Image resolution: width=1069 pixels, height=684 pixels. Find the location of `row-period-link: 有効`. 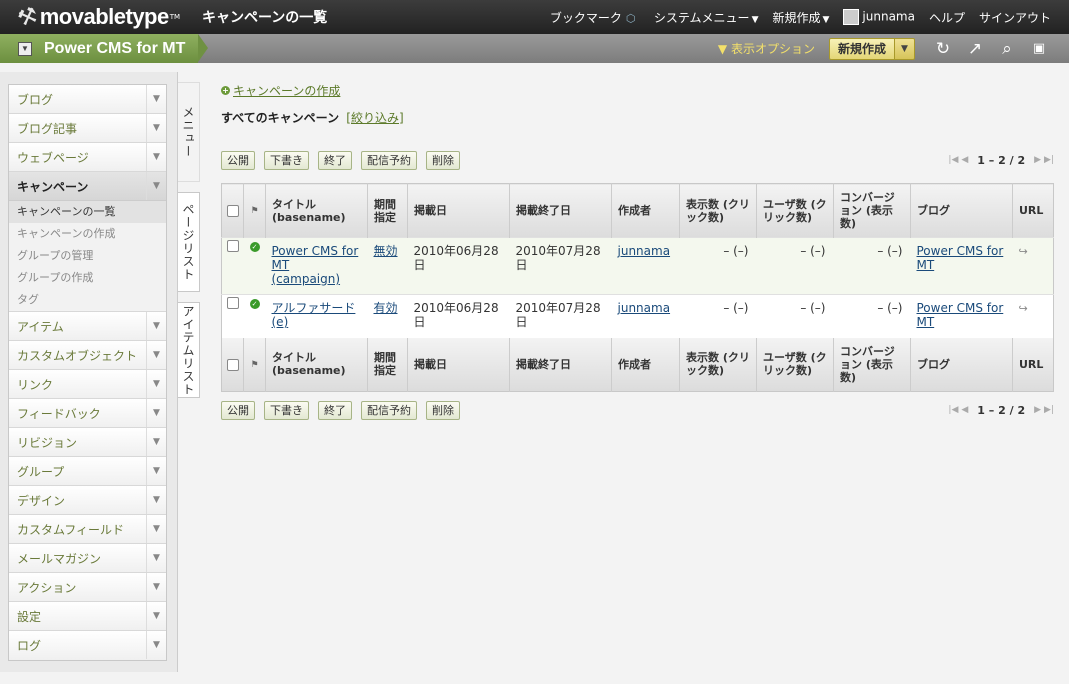

row-period-link: 有効 is located at coordinates (386, 308).